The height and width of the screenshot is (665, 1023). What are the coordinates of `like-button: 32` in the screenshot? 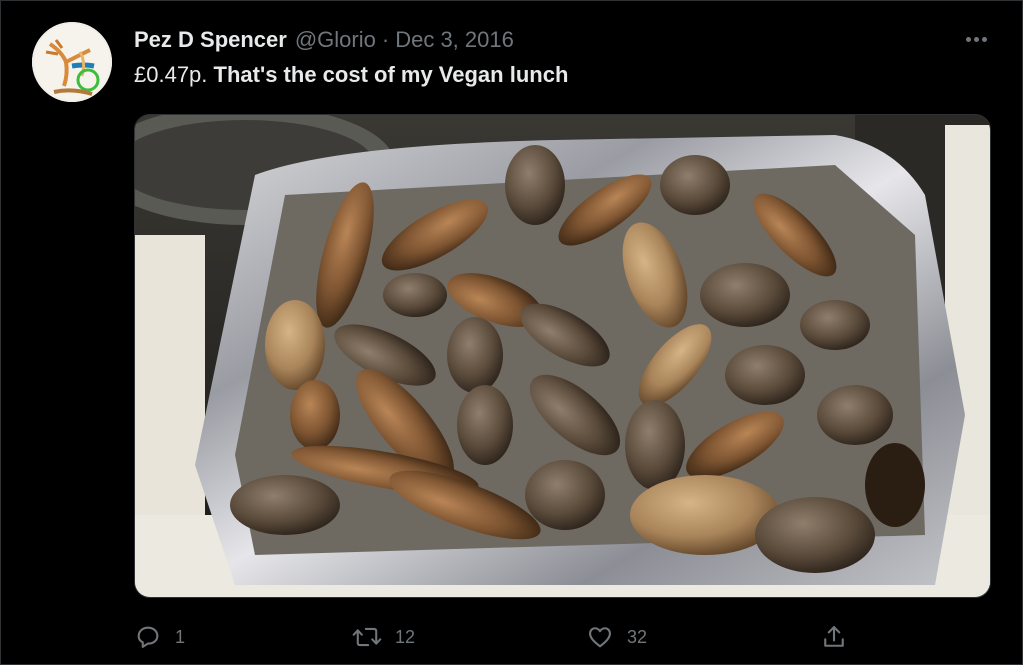 It's located at (616, 637).